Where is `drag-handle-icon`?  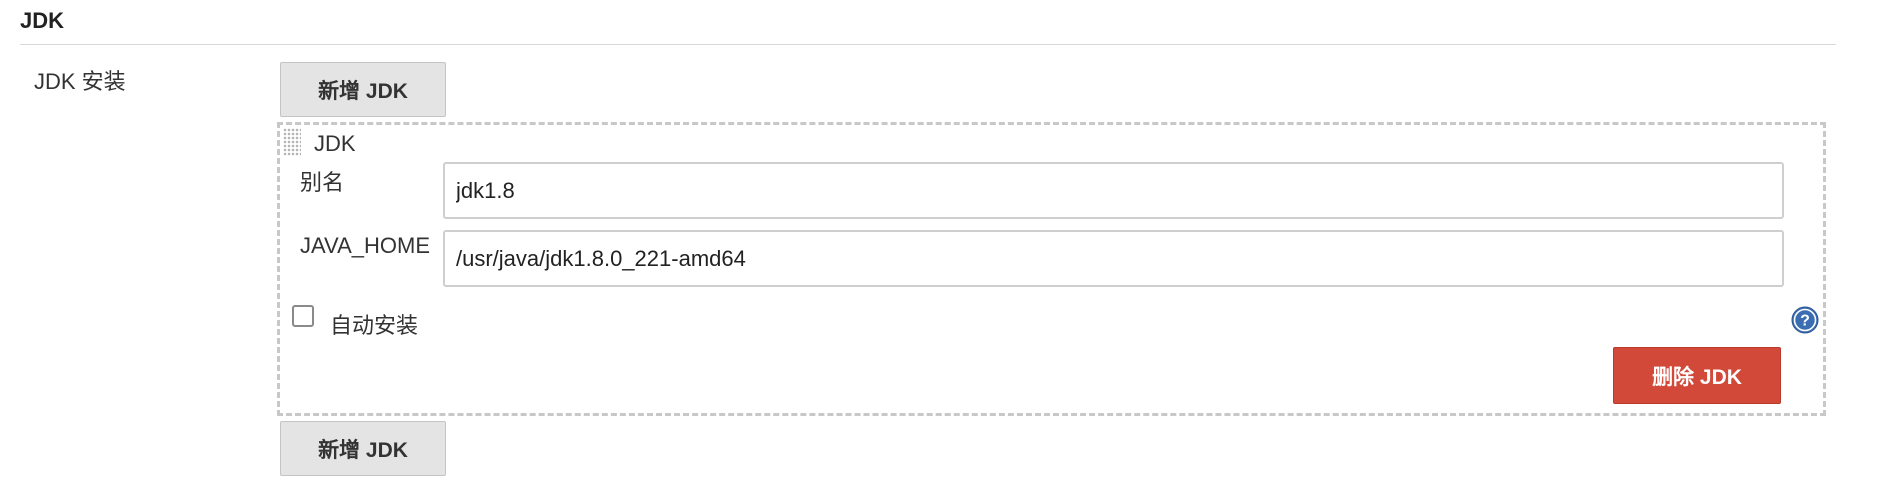
drag-handle-icon is located at coordinates (292, 142).